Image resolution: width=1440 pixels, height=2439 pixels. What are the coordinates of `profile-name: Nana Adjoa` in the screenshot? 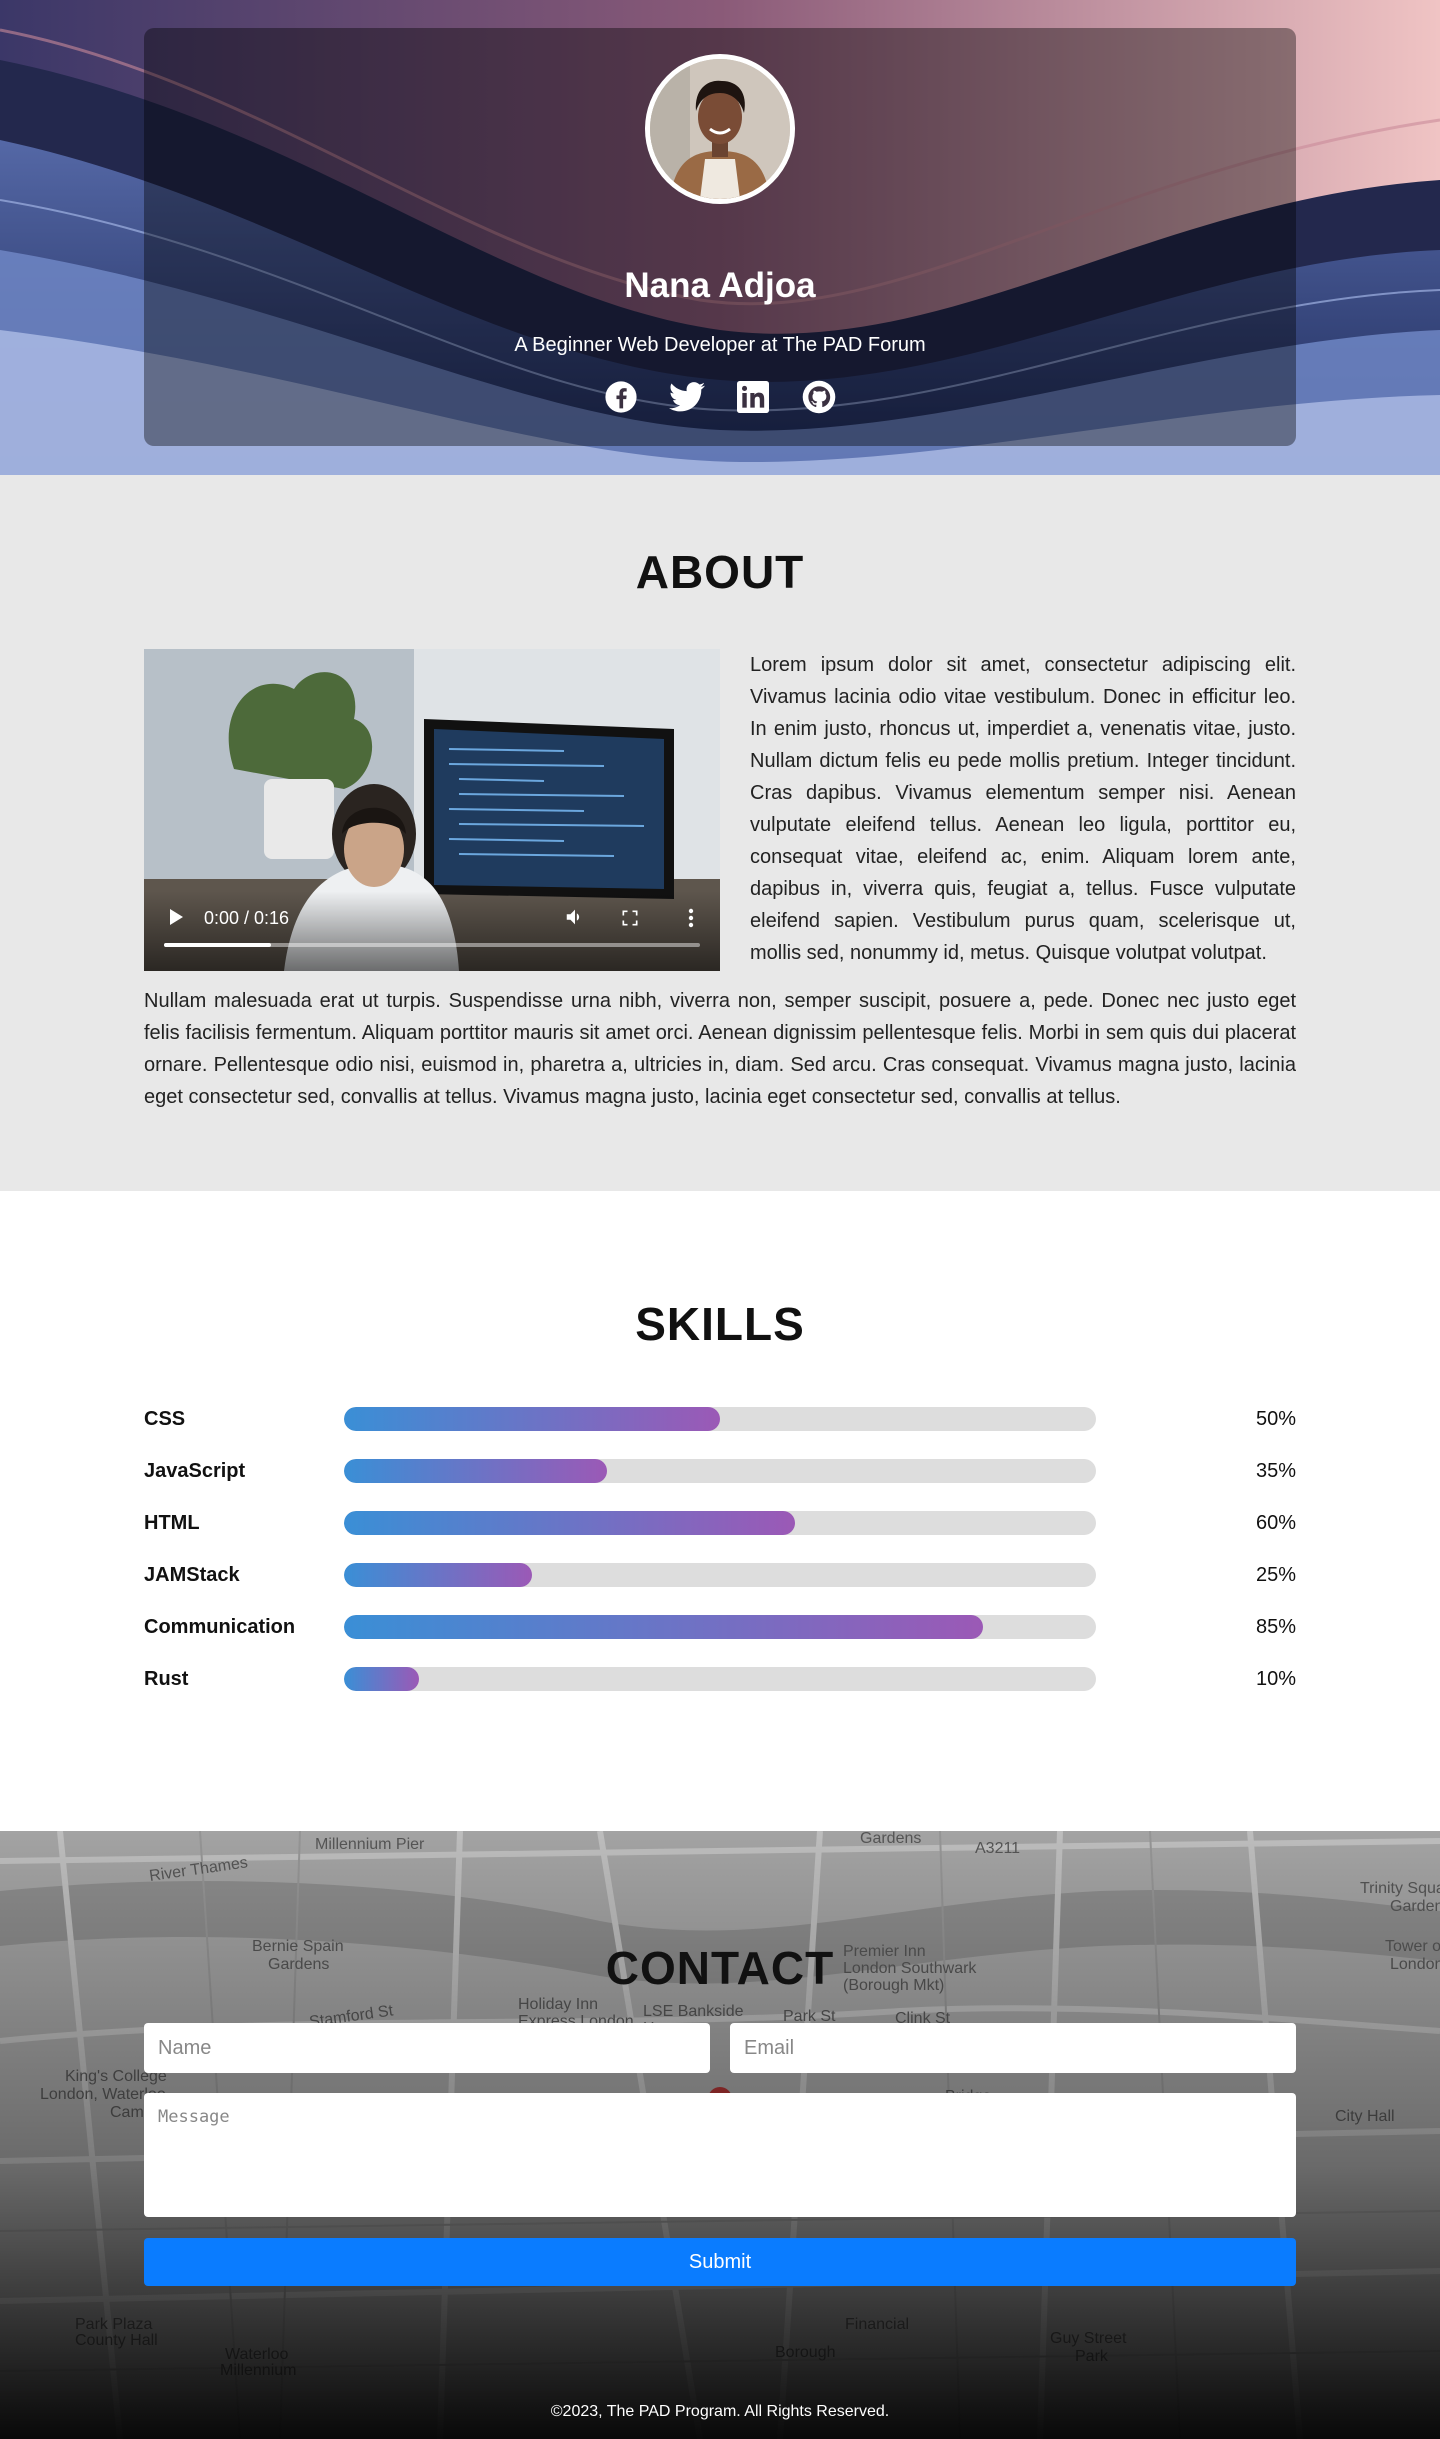 It's located at (720, 285).